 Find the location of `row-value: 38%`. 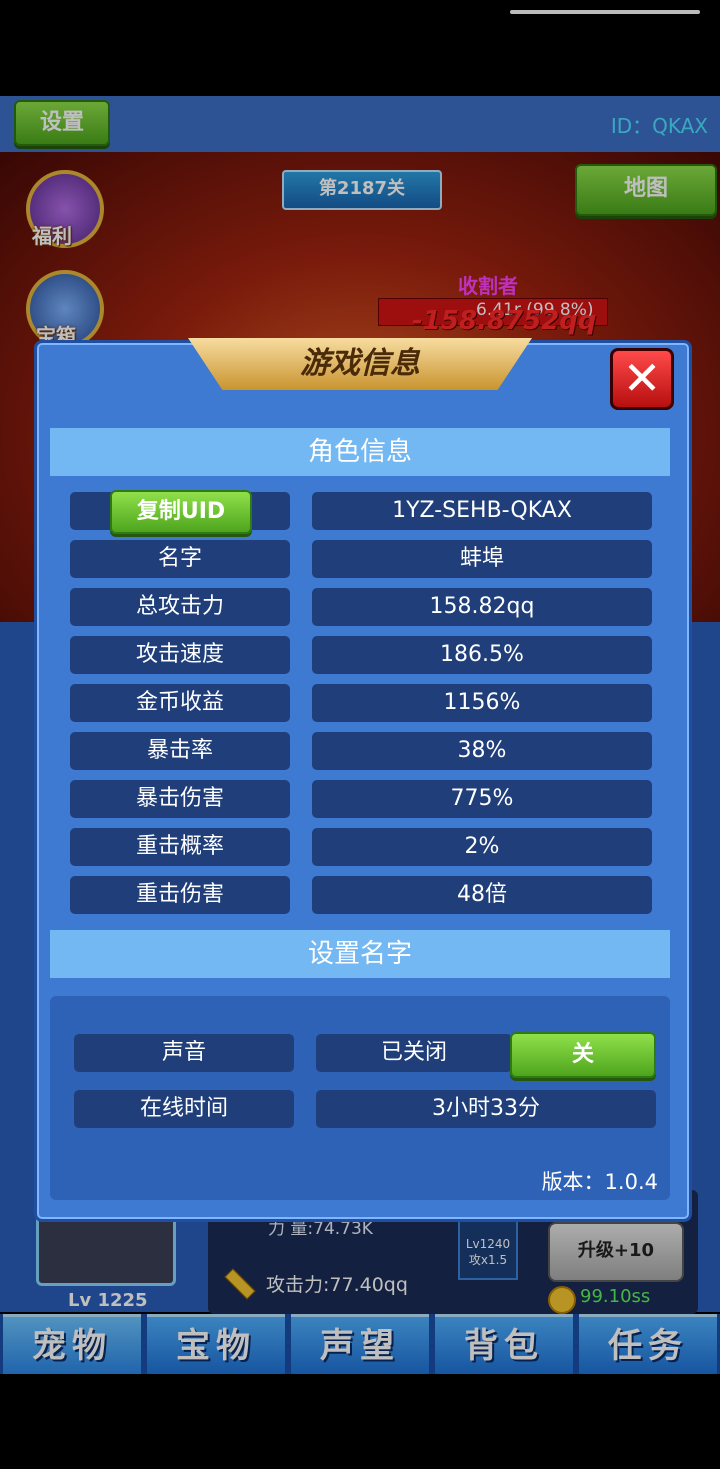

row-value: 38% is located at coordinates (482, 751).